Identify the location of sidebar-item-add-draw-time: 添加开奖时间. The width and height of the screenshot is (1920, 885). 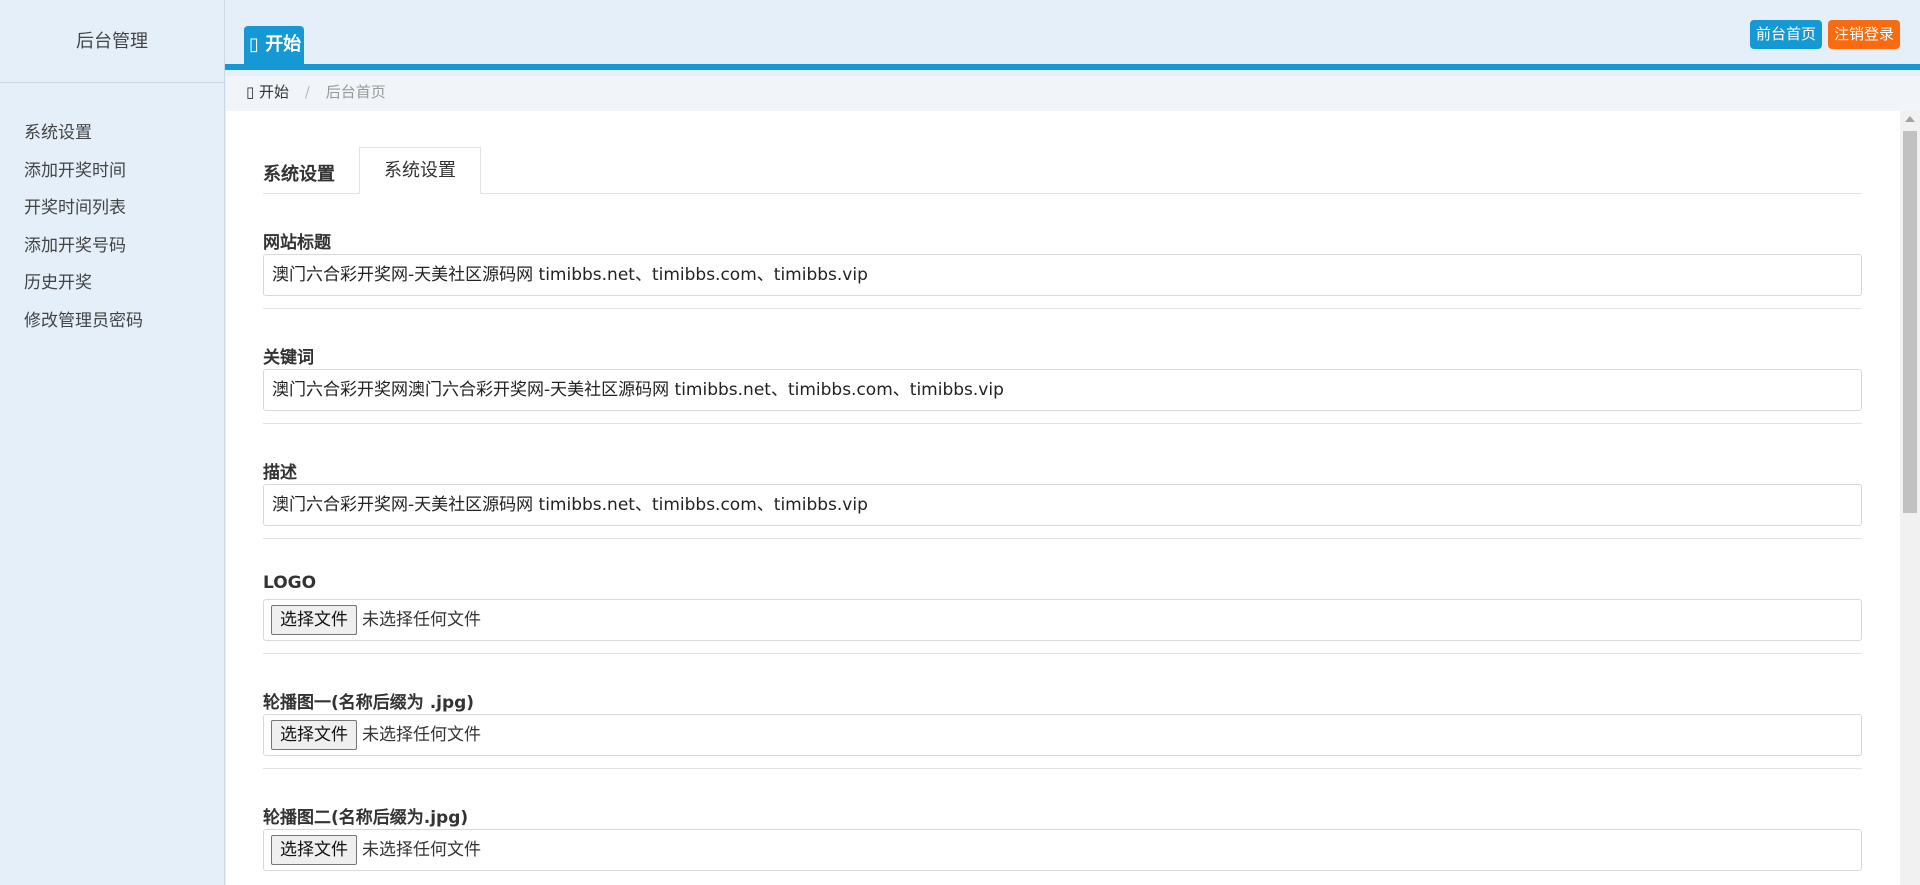
(112, 172).